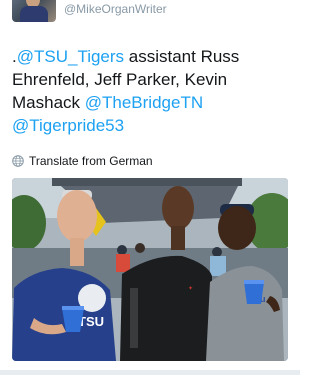 This screenshot has height=375, width=320. I want to click on globe-icon, so click(18, 161).